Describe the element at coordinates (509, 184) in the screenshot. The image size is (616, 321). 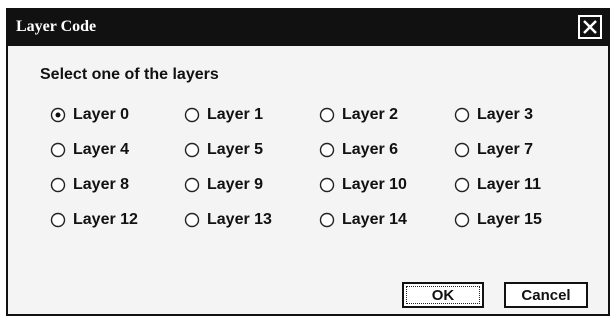
I see `radio-option-label: Layer 11` at that location.